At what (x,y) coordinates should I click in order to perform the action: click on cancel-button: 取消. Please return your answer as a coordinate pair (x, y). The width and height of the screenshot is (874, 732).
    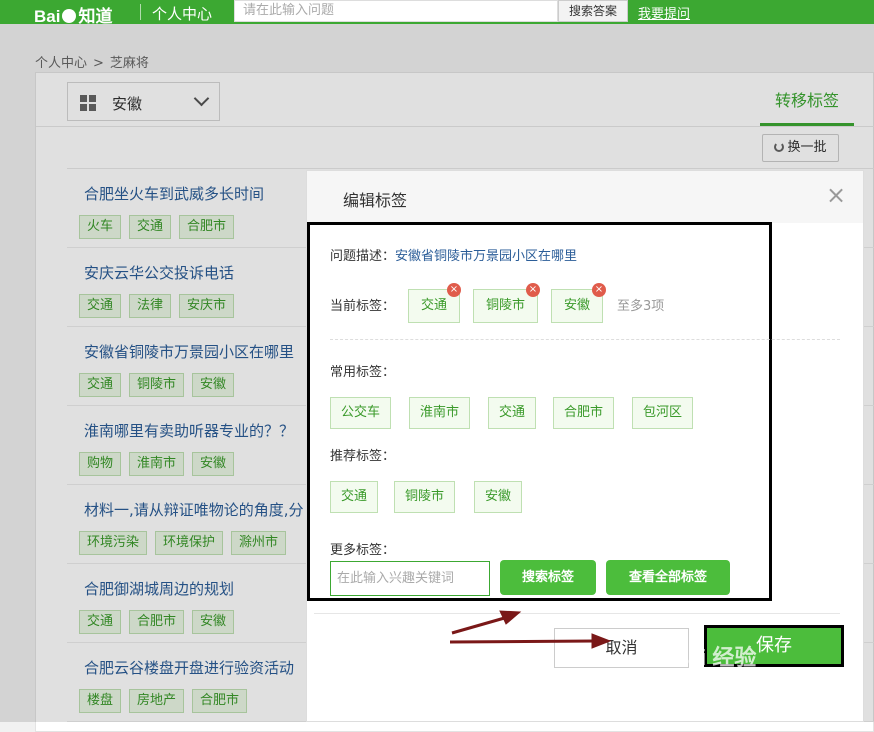
    Looking at the image, I should click on (621, 648).